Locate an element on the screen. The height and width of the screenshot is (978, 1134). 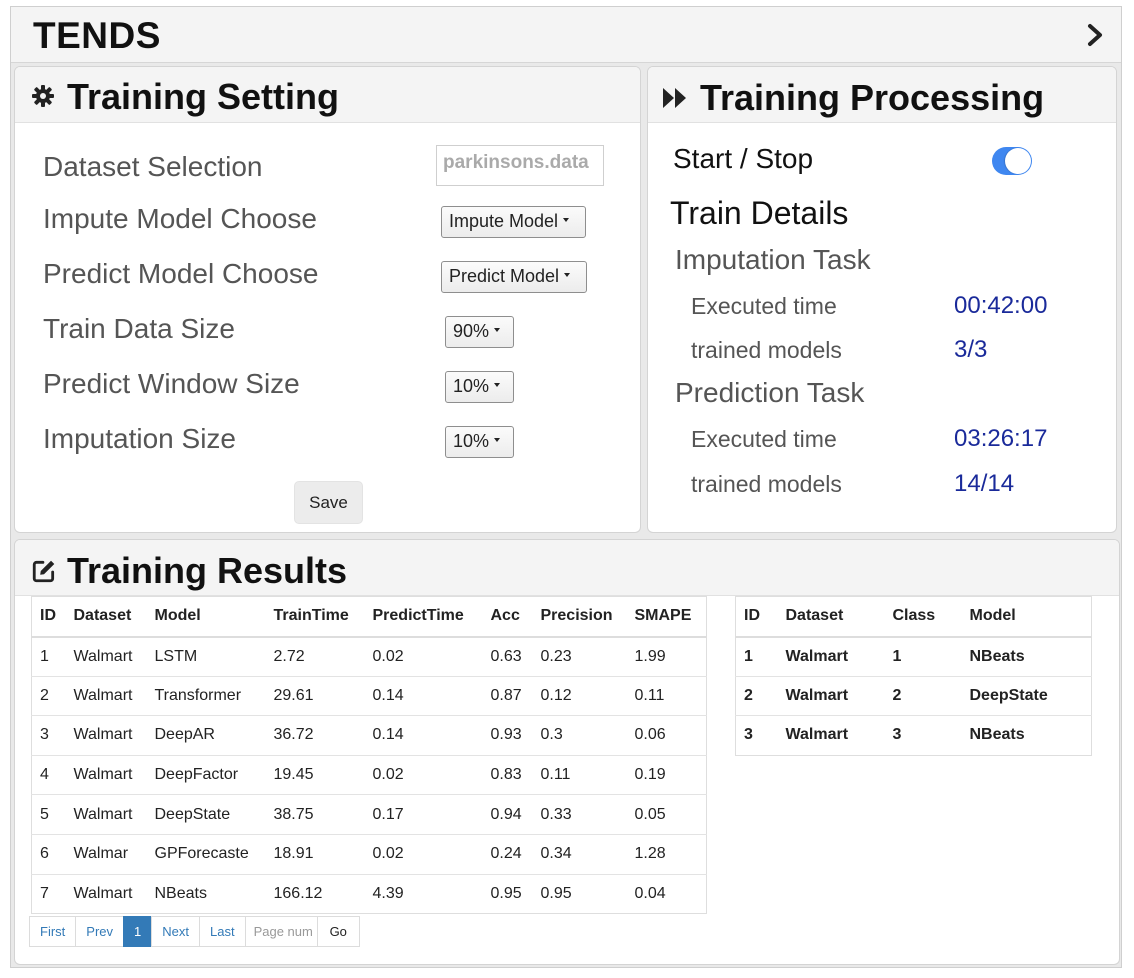
cell-predict-time: 0.17 is located at coordinates (423, 814).